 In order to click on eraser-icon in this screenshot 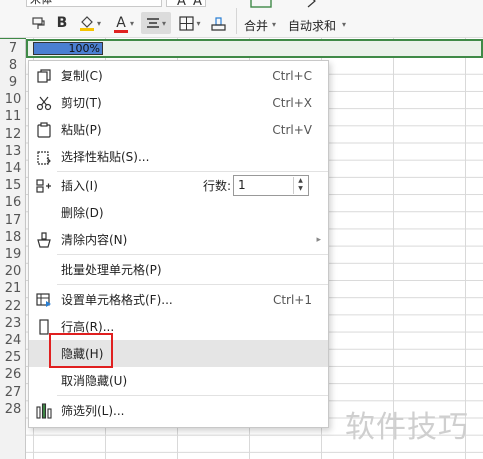, I will do `click(218, 23)`.